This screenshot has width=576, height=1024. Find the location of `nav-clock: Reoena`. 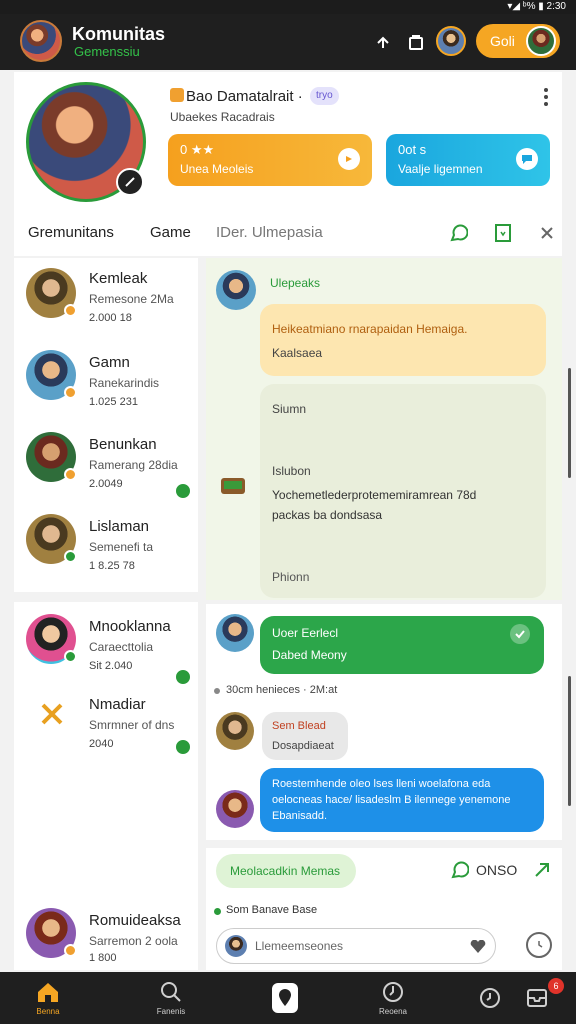

nav-clock: Reoena is located at coordinates (393, 998).